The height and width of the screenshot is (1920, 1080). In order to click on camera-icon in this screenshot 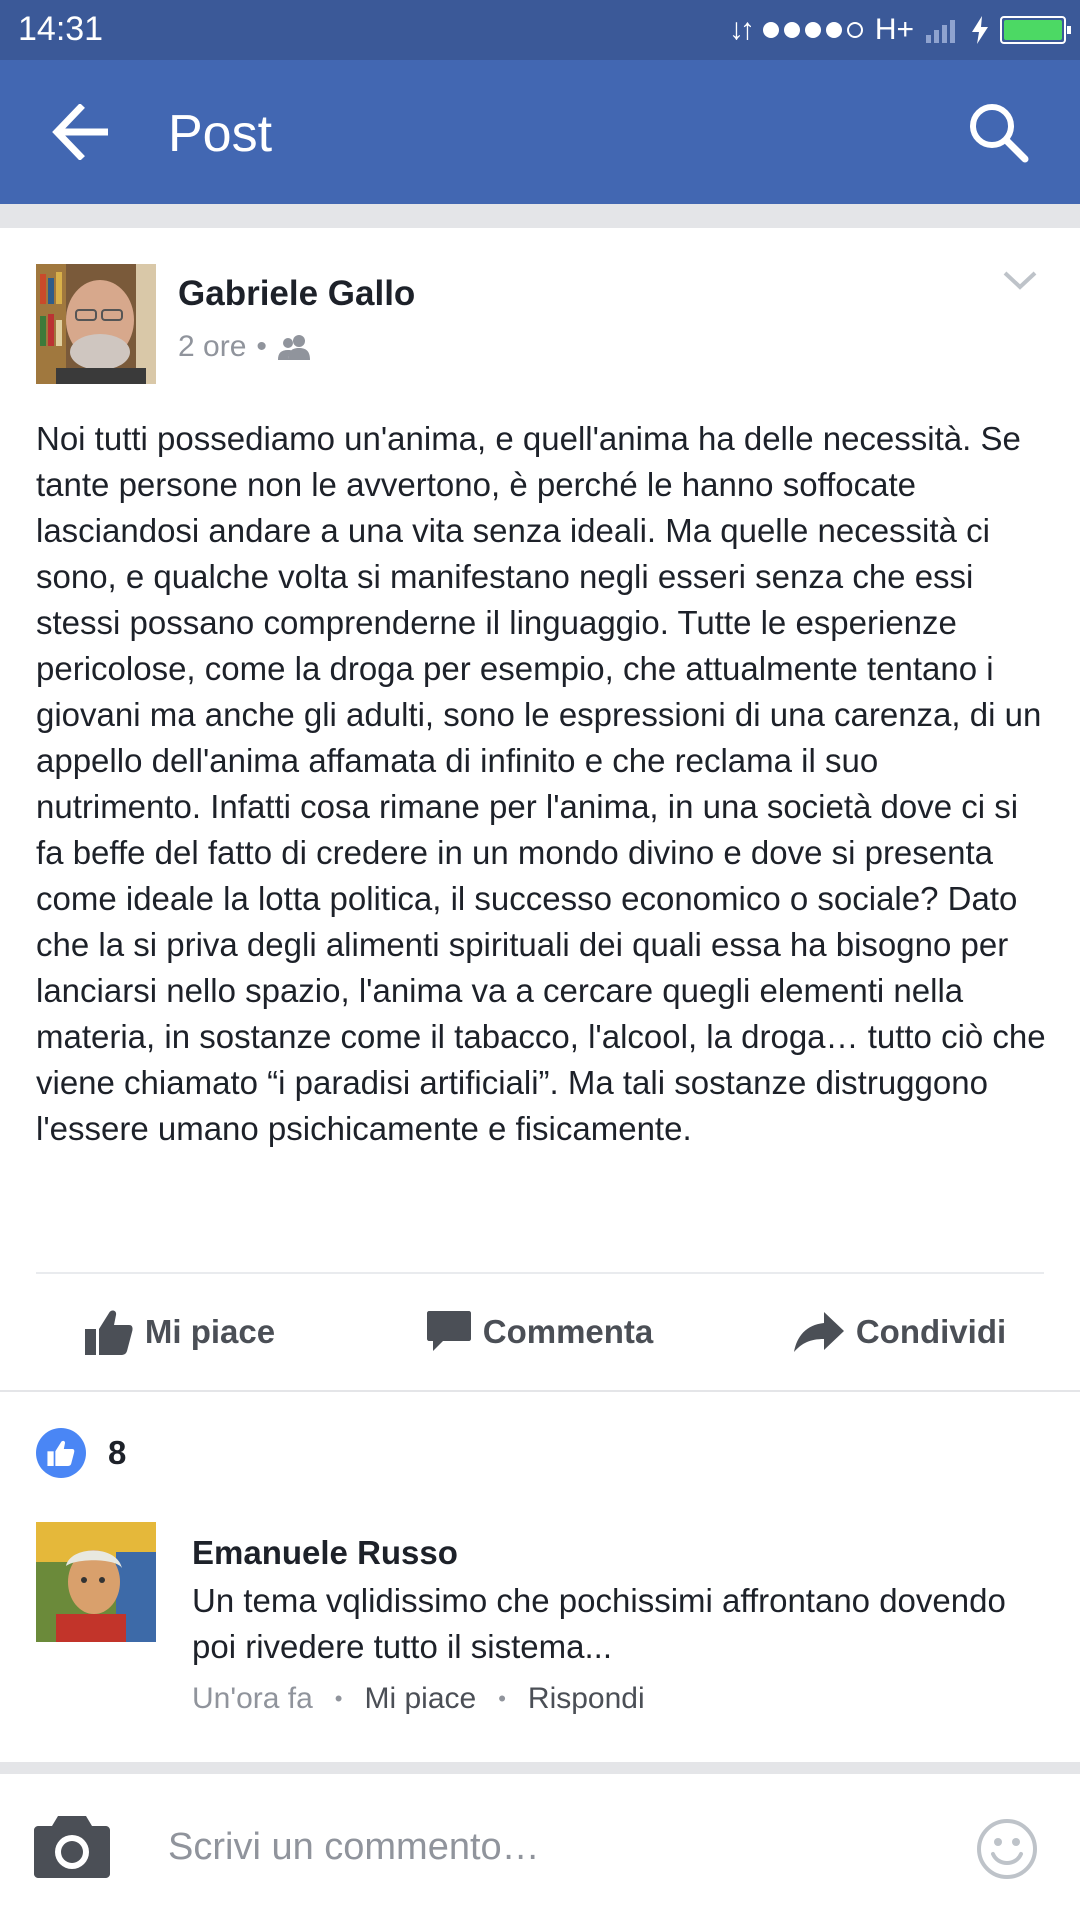, I will do `click(72, 1847)`.